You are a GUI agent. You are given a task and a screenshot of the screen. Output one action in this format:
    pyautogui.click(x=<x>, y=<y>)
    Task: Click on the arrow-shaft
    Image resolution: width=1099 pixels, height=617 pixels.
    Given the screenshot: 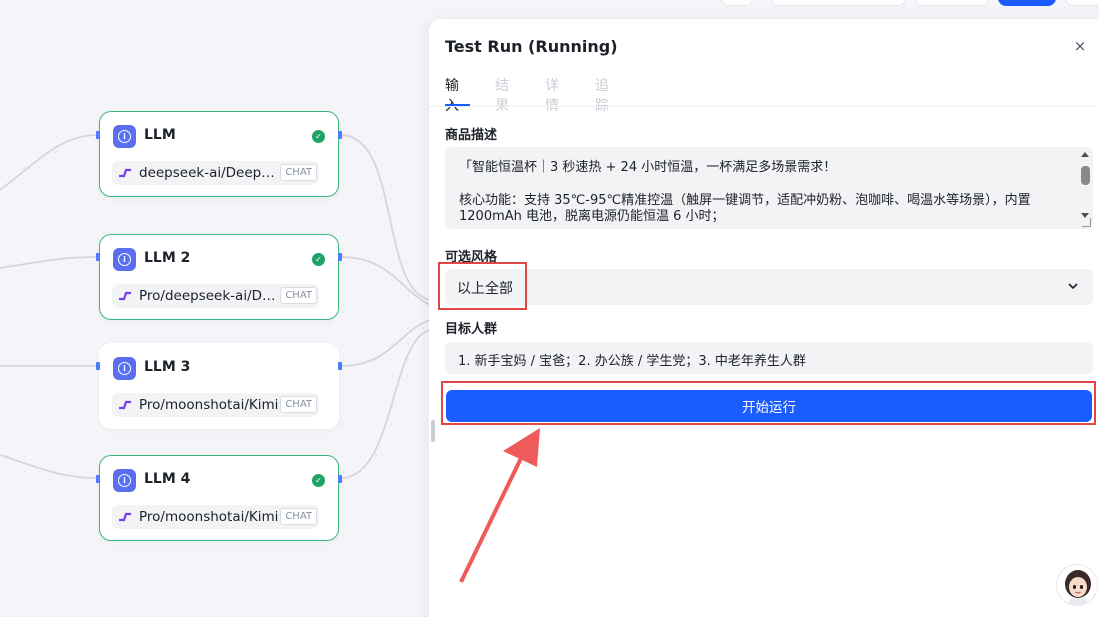 What is the action you would take?
    pyautogui.click(x=492, y=517)
    